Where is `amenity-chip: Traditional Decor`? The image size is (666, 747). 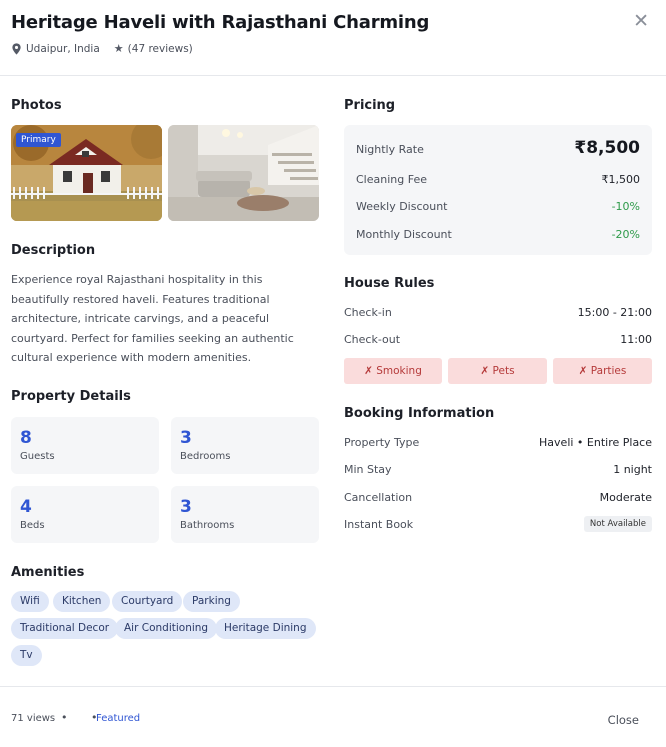
amenity-chip: Traditional Decor is located at coordinates (65, 628).